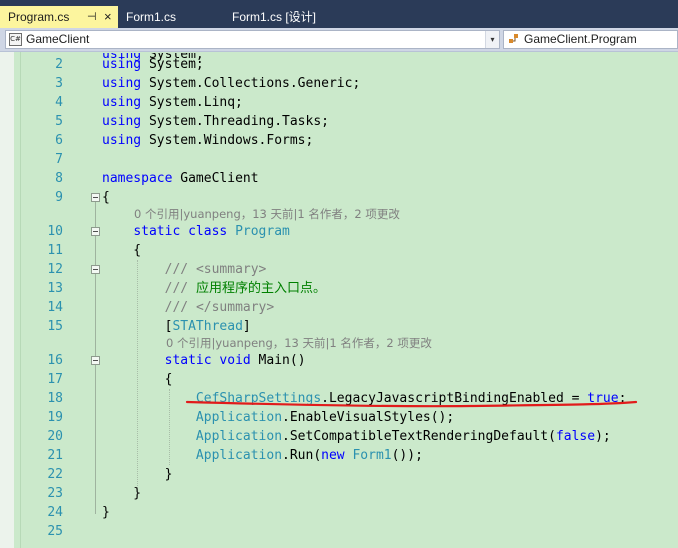 The width and height of the screenshot is (678, 548). What do you see at coordinates (39, 17) in the screenshot?
I see `tab-label: Program.cs` at bounding box center [39, 17].